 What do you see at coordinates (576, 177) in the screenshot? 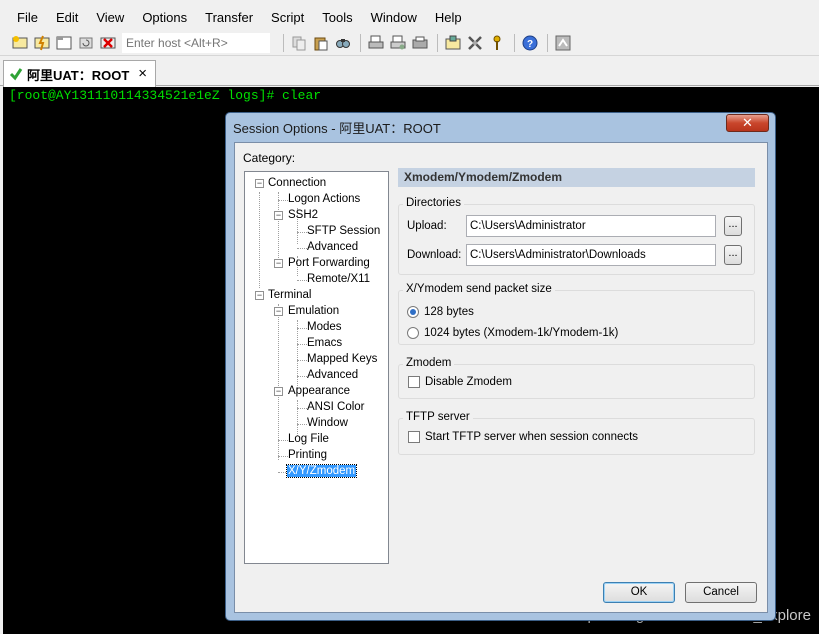
I see `panel-title: Xmodem/Ymodem/Zmodem` at bounding box center [576, 177].